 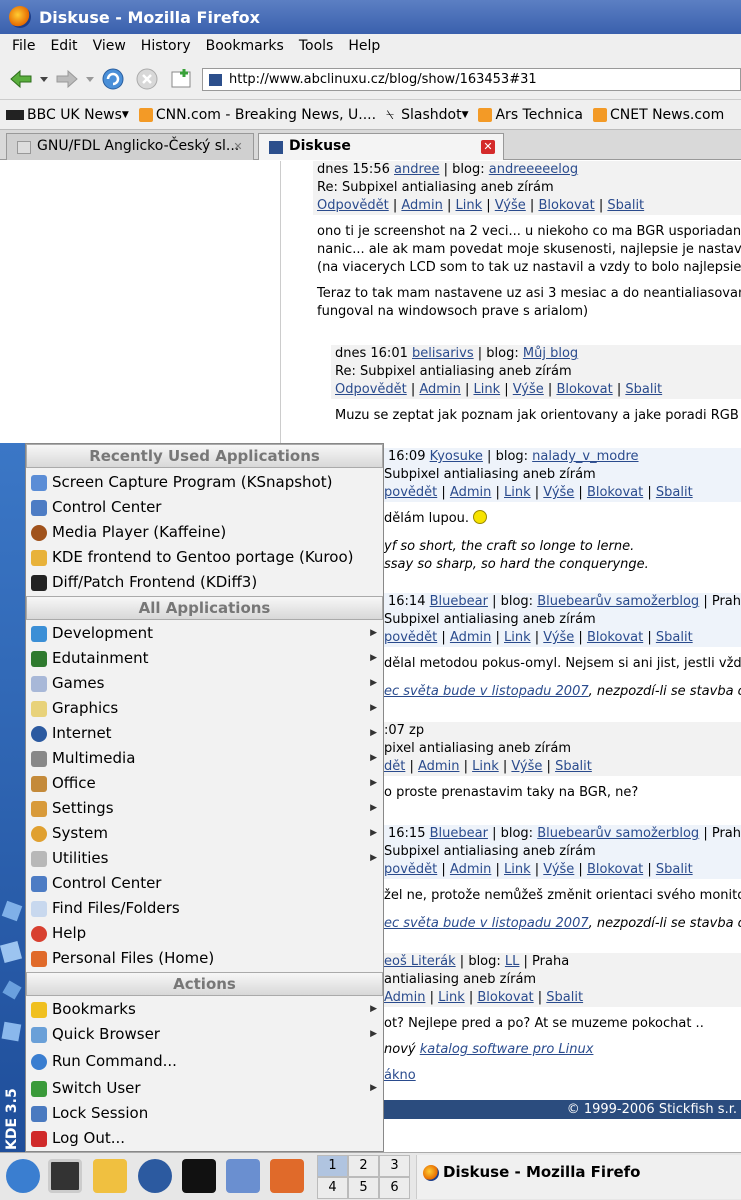 I want to click on bookmark-slashdot: ⍀ Slashdot ▼, so click(x=427, y=115).